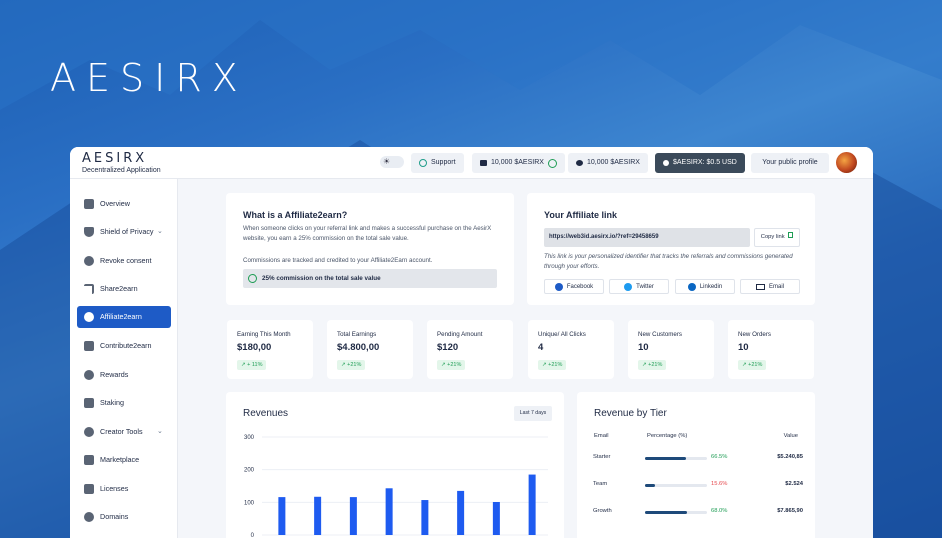  What do you see at coordinates (357, 334) in the screenshot?
I see `stat-label: Total Earnings` at bounding box center [357, 334].